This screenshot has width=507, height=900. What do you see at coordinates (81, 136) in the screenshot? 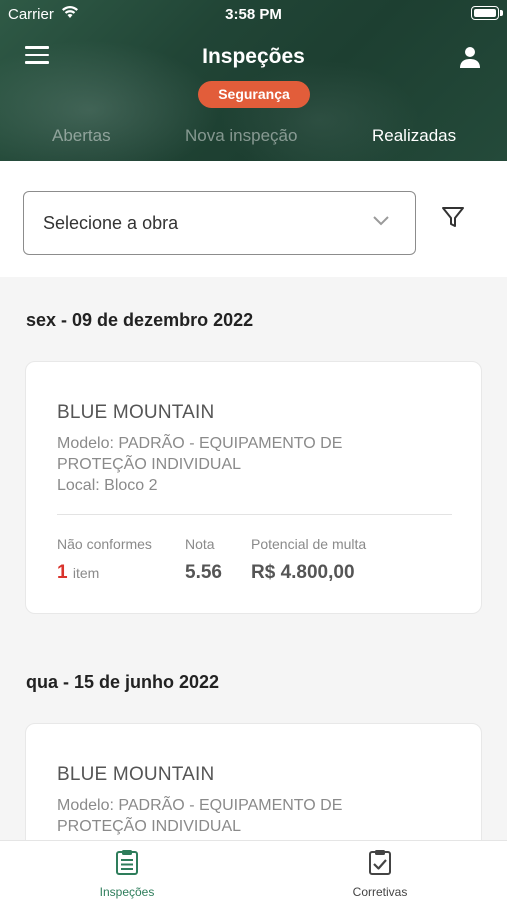
I see `tab-abertas: Abertas` at bounding box center [81, 136].